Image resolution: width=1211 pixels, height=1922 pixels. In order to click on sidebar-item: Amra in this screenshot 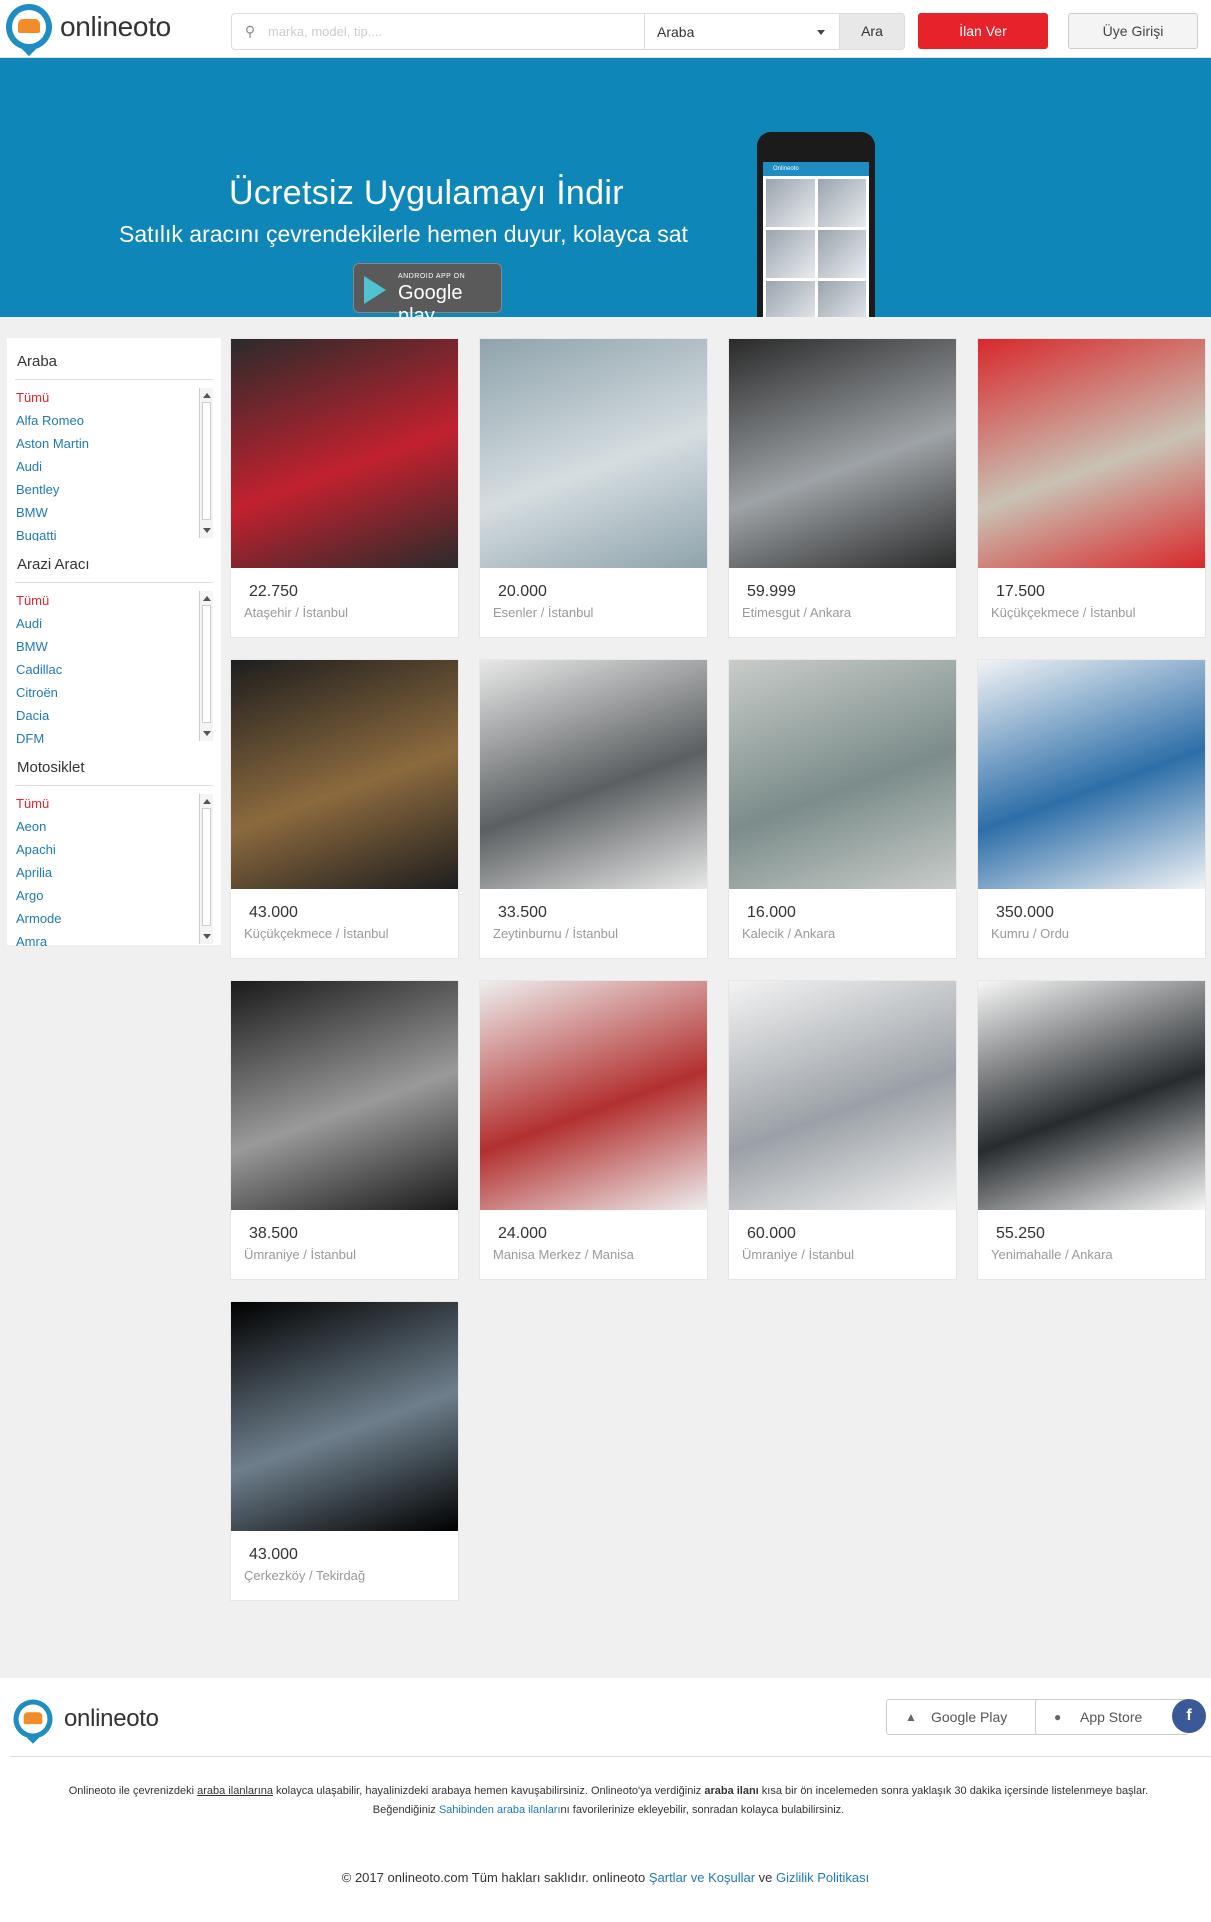, I will do `click(114, 938)`.